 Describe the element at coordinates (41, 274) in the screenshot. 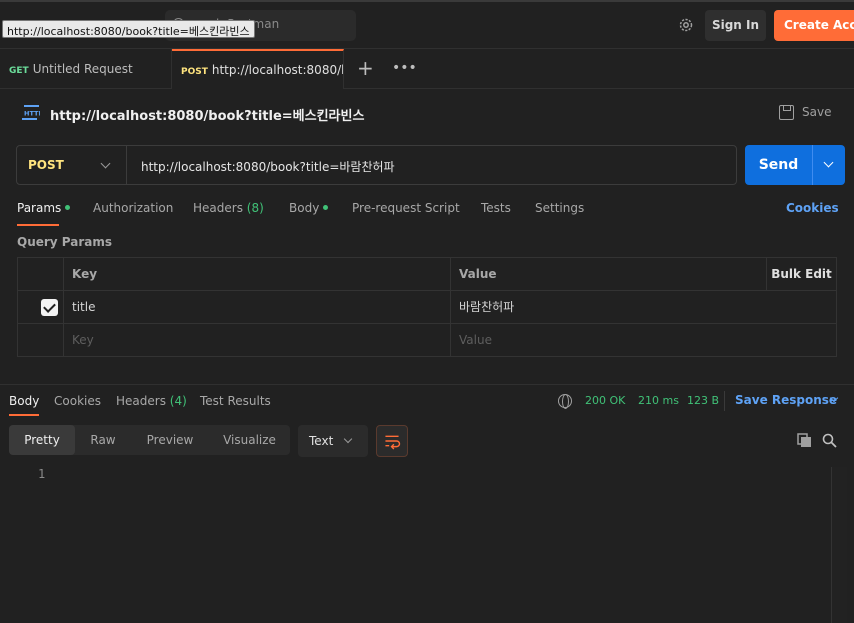

I see `header-checkbox-cell` at that location.